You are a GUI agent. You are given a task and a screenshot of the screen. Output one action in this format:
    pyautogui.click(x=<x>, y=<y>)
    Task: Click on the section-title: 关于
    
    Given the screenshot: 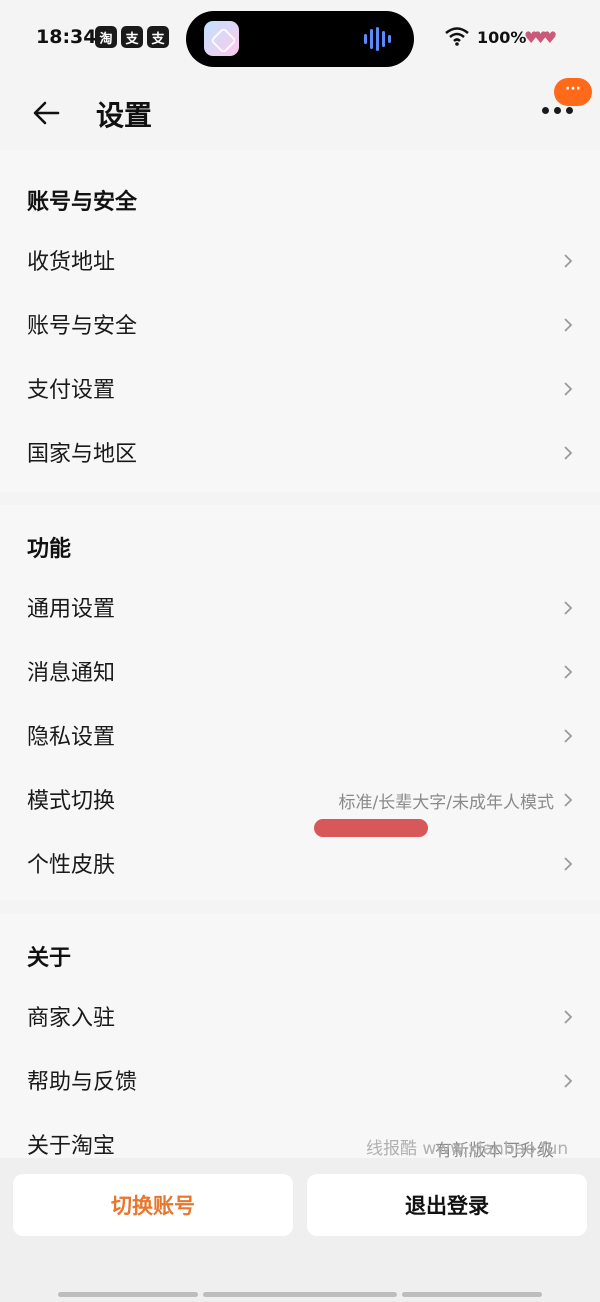 What is the action you would take?
    pyautogui.click(x=49, y=958)
    